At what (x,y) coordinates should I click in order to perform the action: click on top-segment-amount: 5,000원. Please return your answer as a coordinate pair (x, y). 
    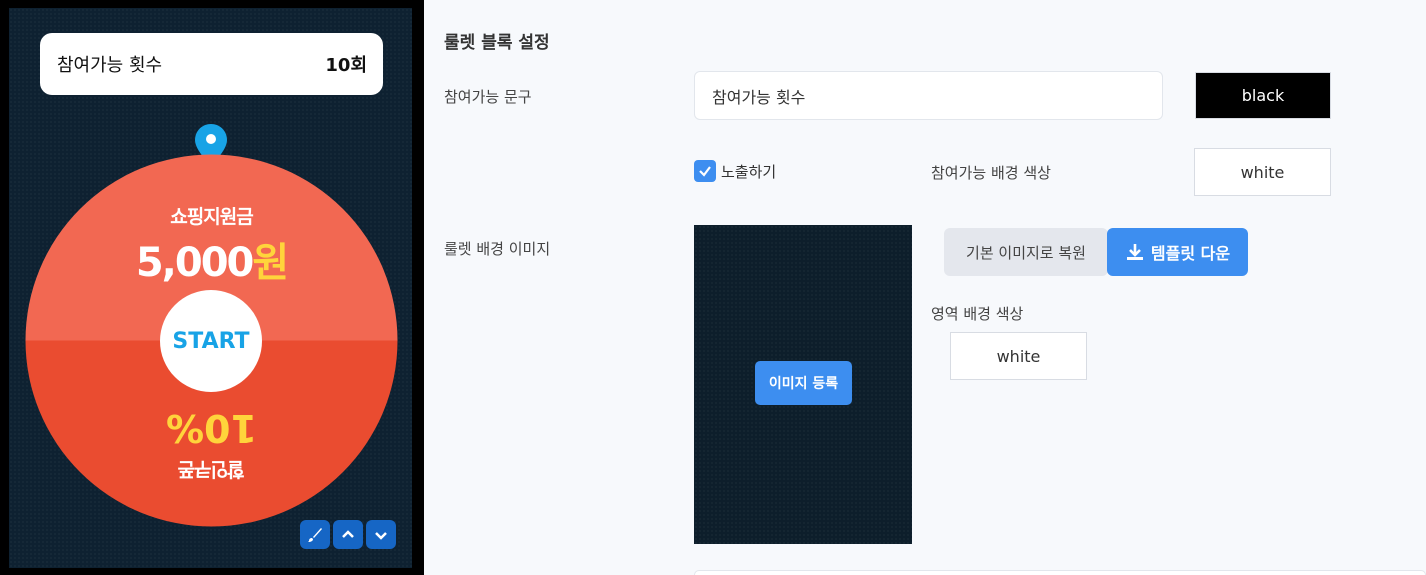
    Looking at the image, I should click on (211, 259).